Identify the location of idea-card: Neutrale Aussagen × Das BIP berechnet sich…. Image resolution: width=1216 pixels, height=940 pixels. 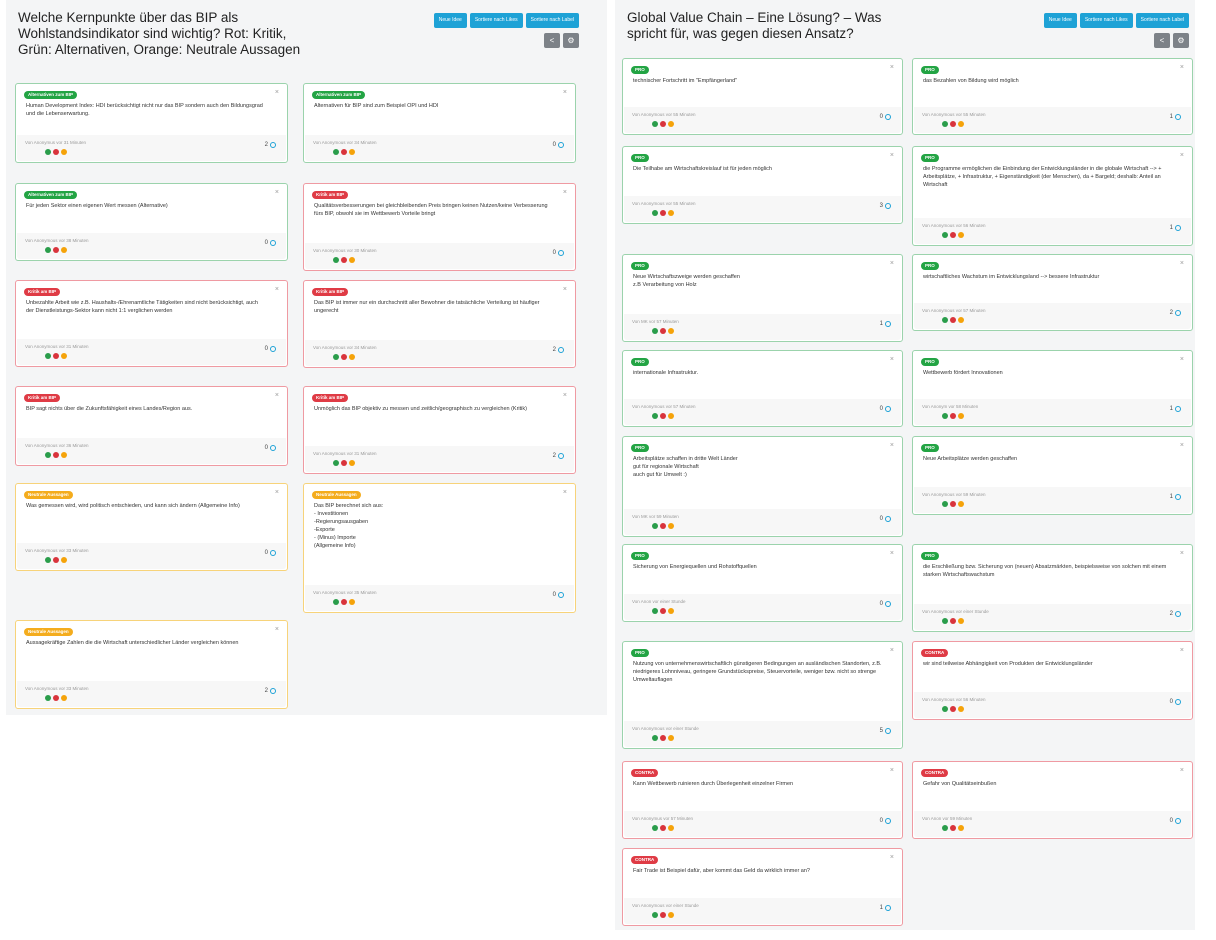
(439, 548).